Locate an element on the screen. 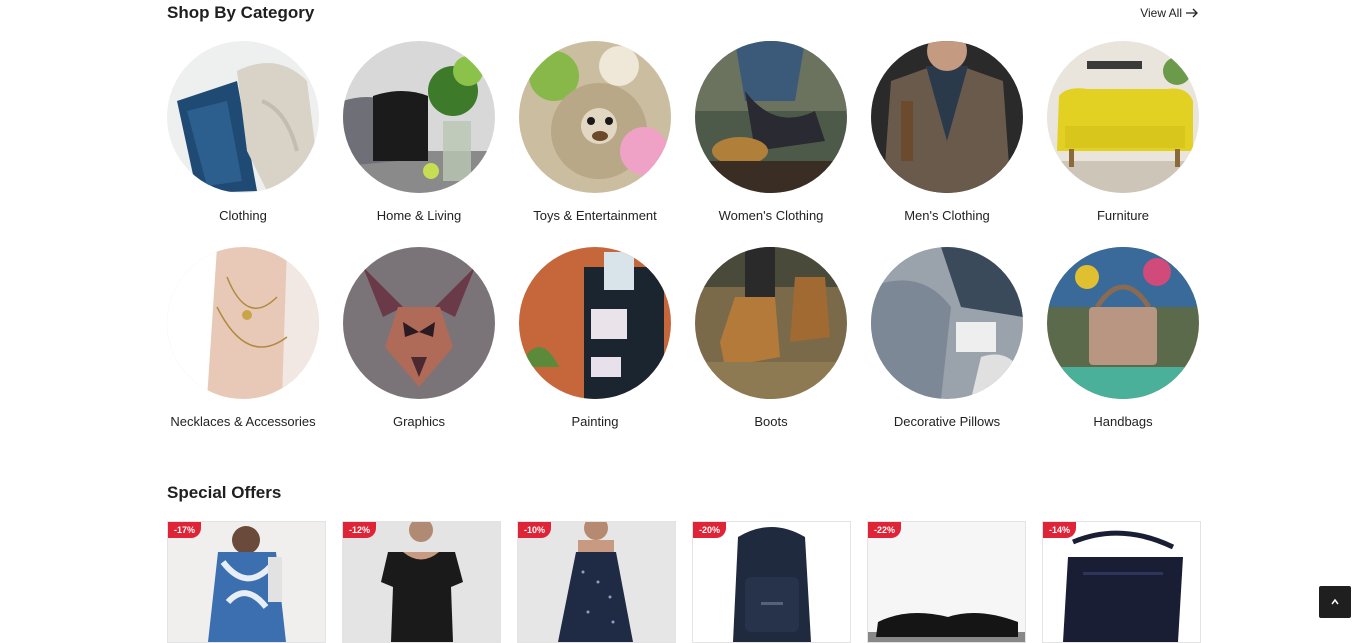 Image resolution: width=1366 pixels, height=643 pixels. discount-badge: -14% is located at coordinates (1060, 530).